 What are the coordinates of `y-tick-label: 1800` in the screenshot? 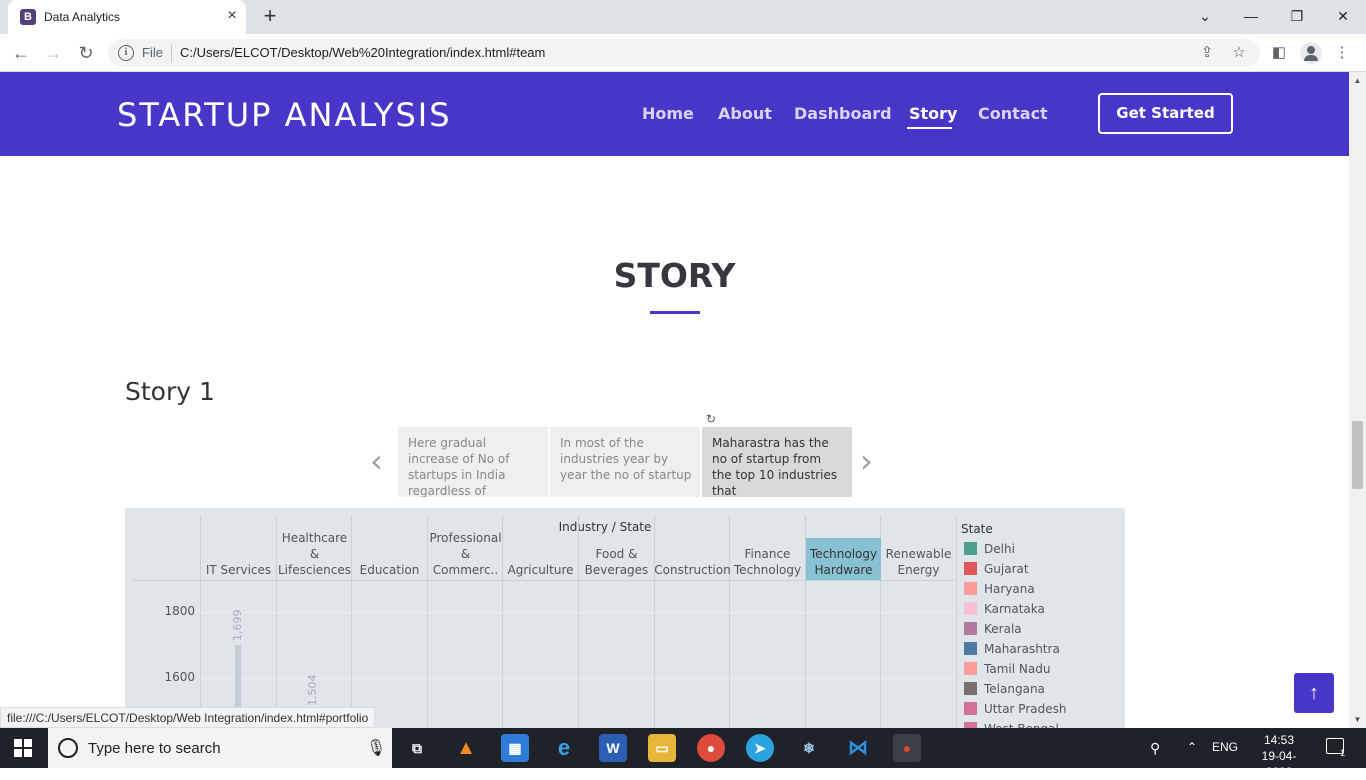 It's located at (179, 611).